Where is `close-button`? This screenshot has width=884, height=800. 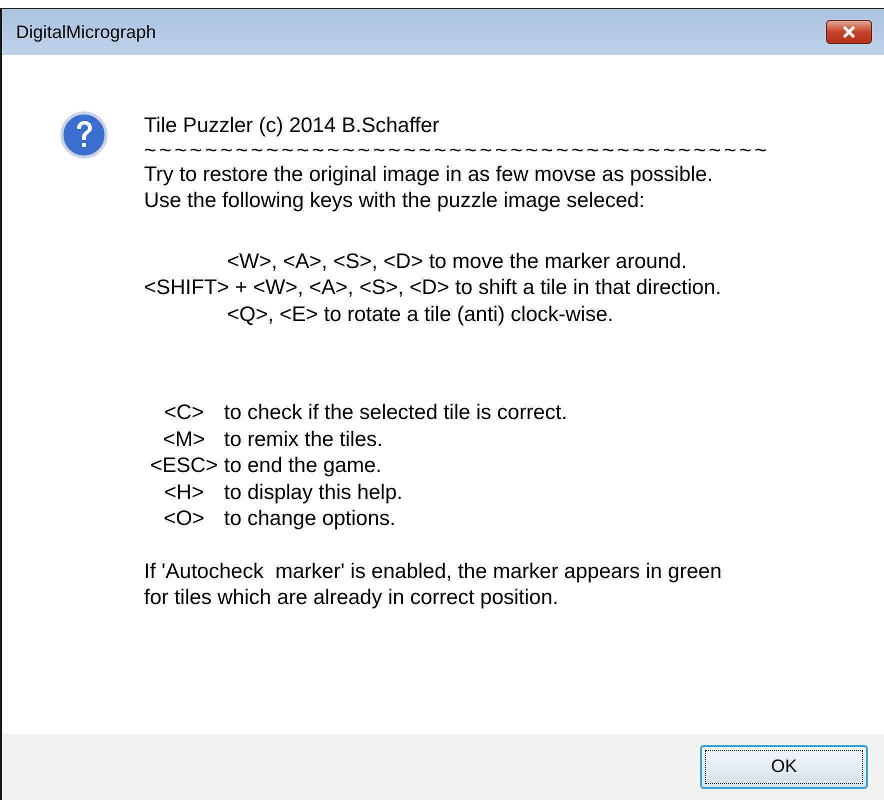
close-button is located at coordinates (849, 32).